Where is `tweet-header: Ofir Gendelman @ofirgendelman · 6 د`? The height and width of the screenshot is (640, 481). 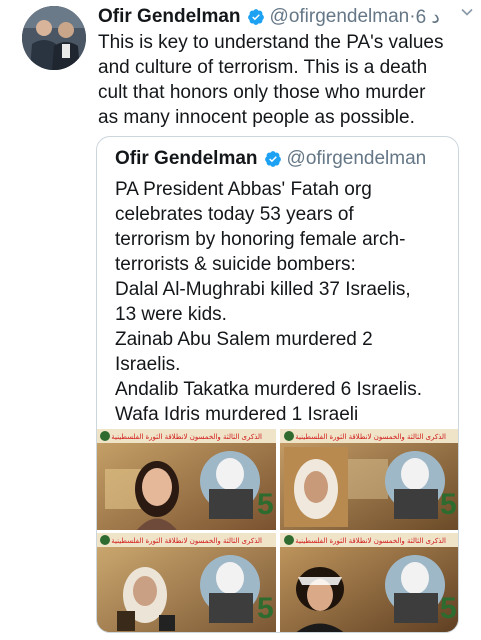
tweet-header: Ofir Gendelman @ofirgendelman · 6 د is located at coordinates (284, 17).